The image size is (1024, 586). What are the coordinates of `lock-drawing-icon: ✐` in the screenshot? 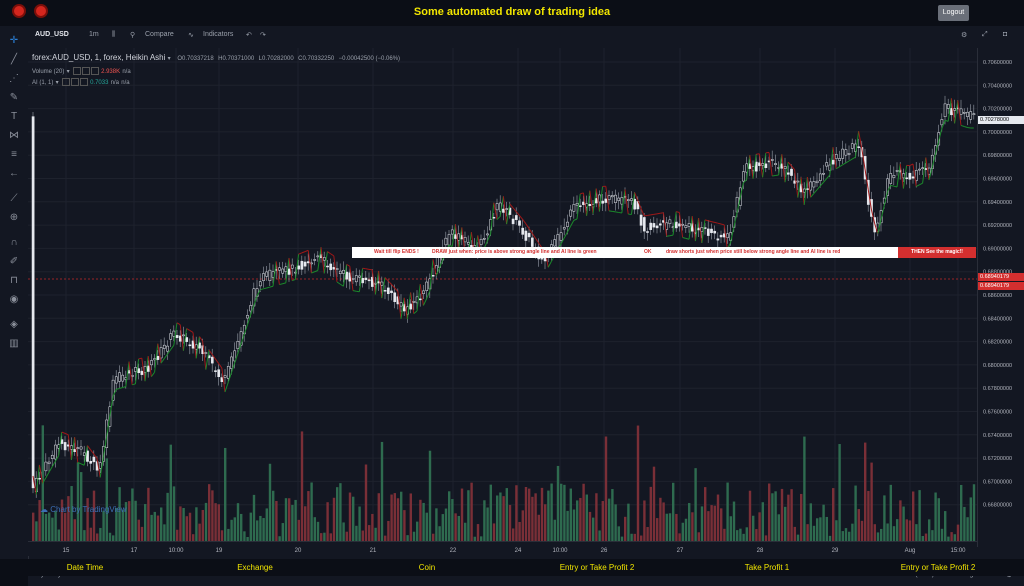 It's located at (14, 262).